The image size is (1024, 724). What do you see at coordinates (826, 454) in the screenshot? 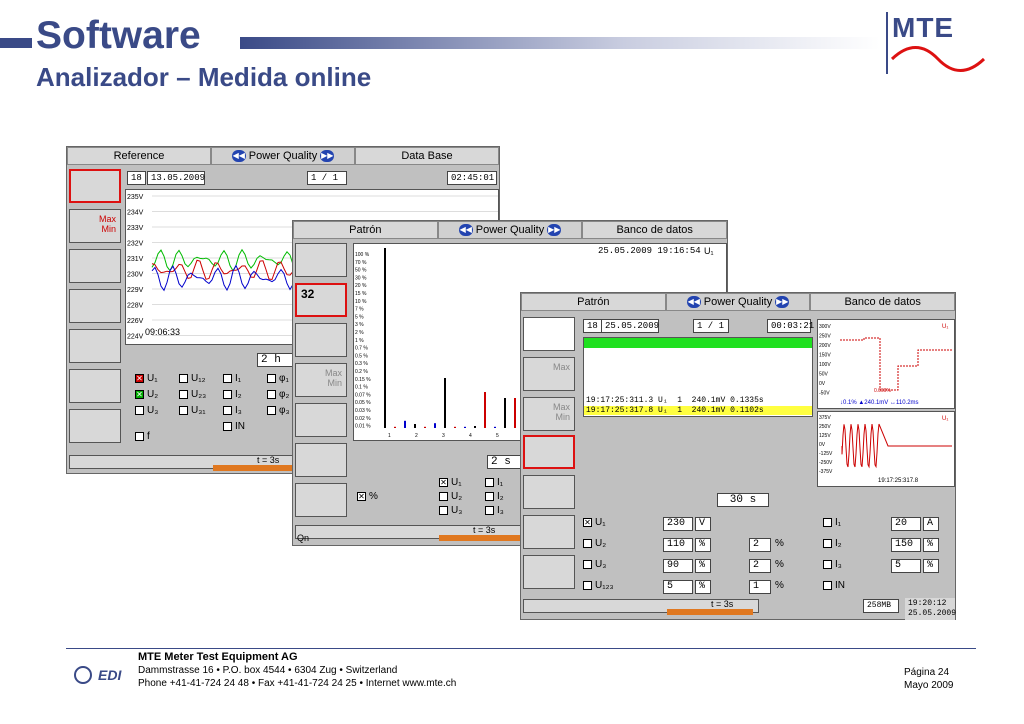
I see `y-tick-label: -125V` at bounding box center [826, 454].